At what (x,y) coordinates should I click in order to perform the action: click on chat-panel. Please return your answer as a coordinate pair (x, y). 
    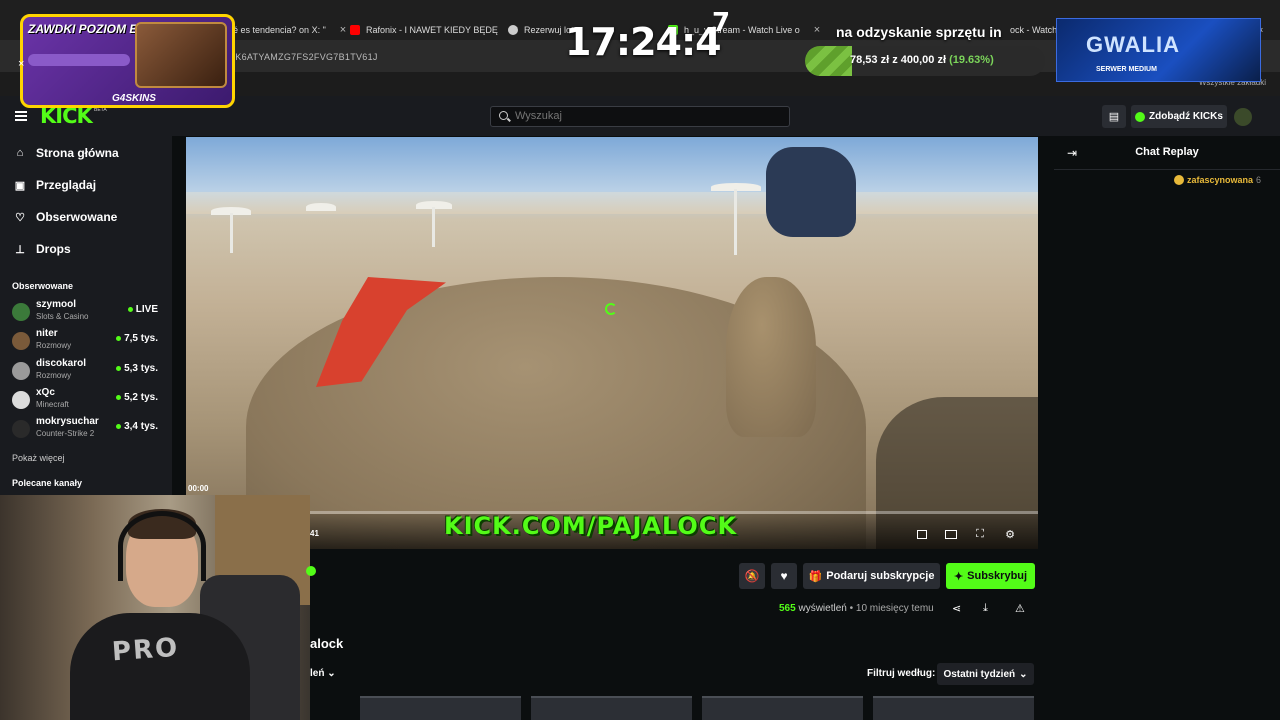
    Looking at the image, I should click on (1167, 428).